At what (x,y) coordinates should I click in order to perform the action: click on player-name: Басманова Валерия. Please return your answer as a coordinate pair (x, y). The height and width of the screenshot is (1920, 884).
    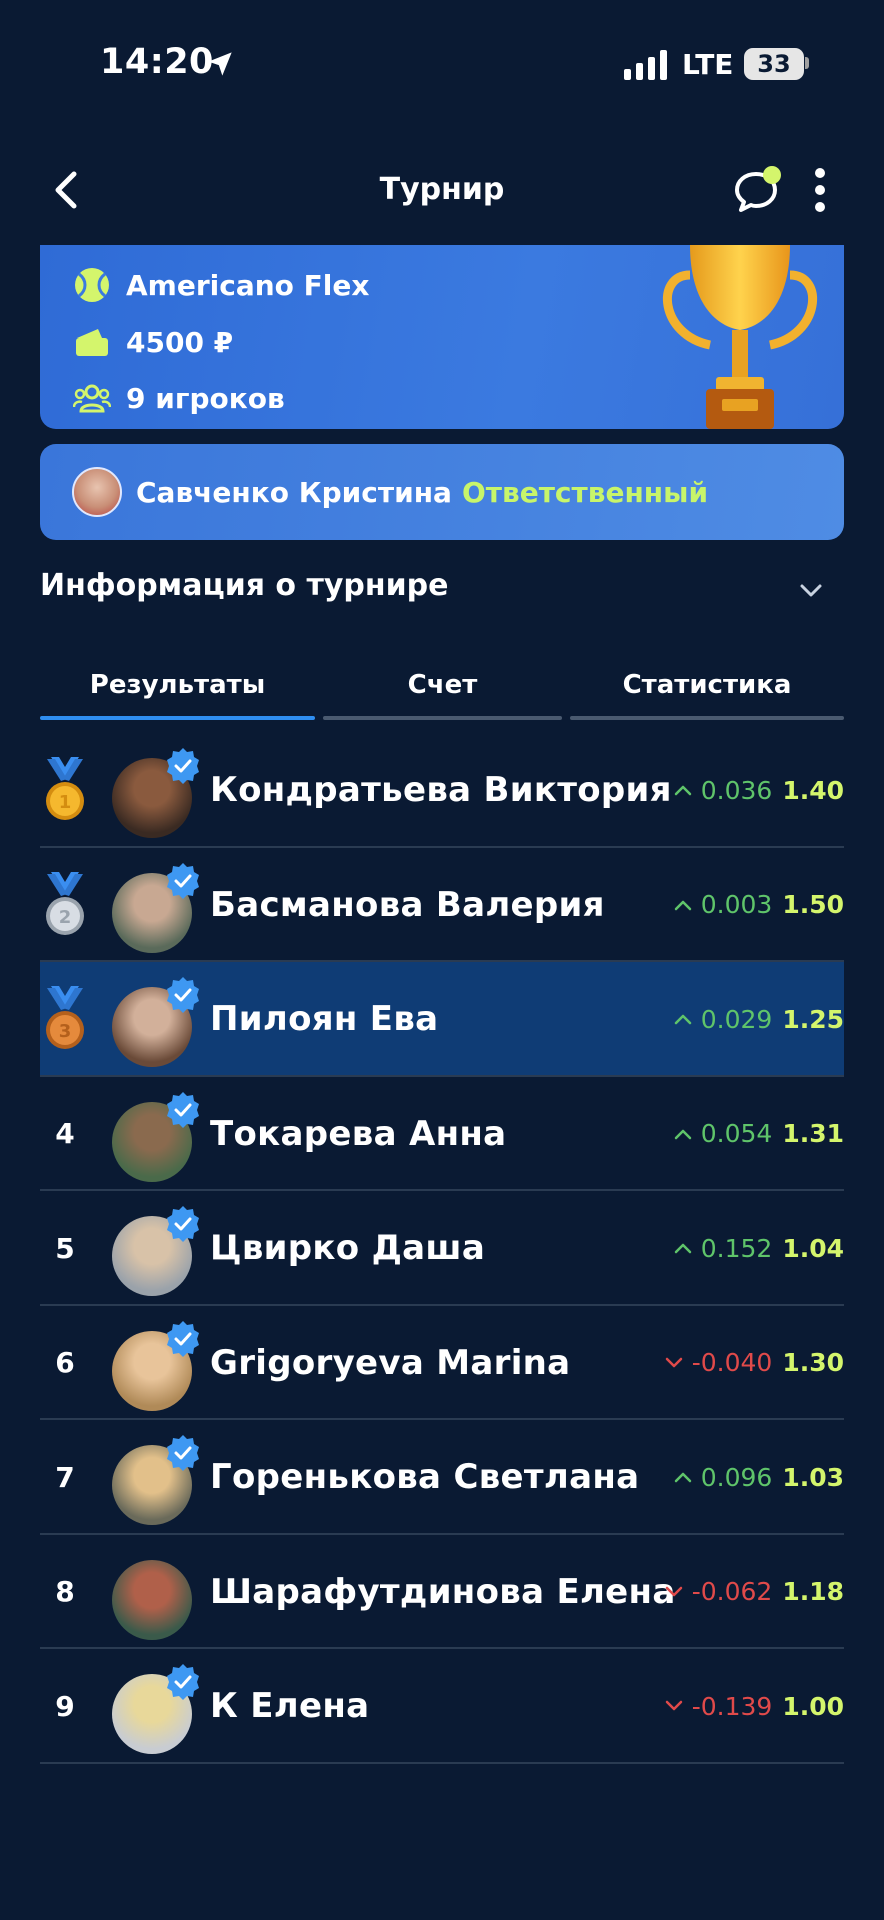
    Looking at the image, I should click on (407, 904).